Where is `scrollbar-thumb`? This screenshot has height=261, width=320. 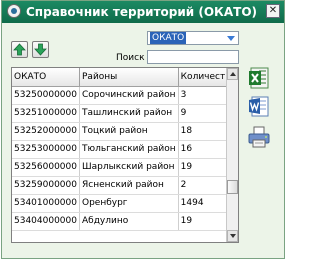
scrollbar-thumb is located at coordinates (232, 187).